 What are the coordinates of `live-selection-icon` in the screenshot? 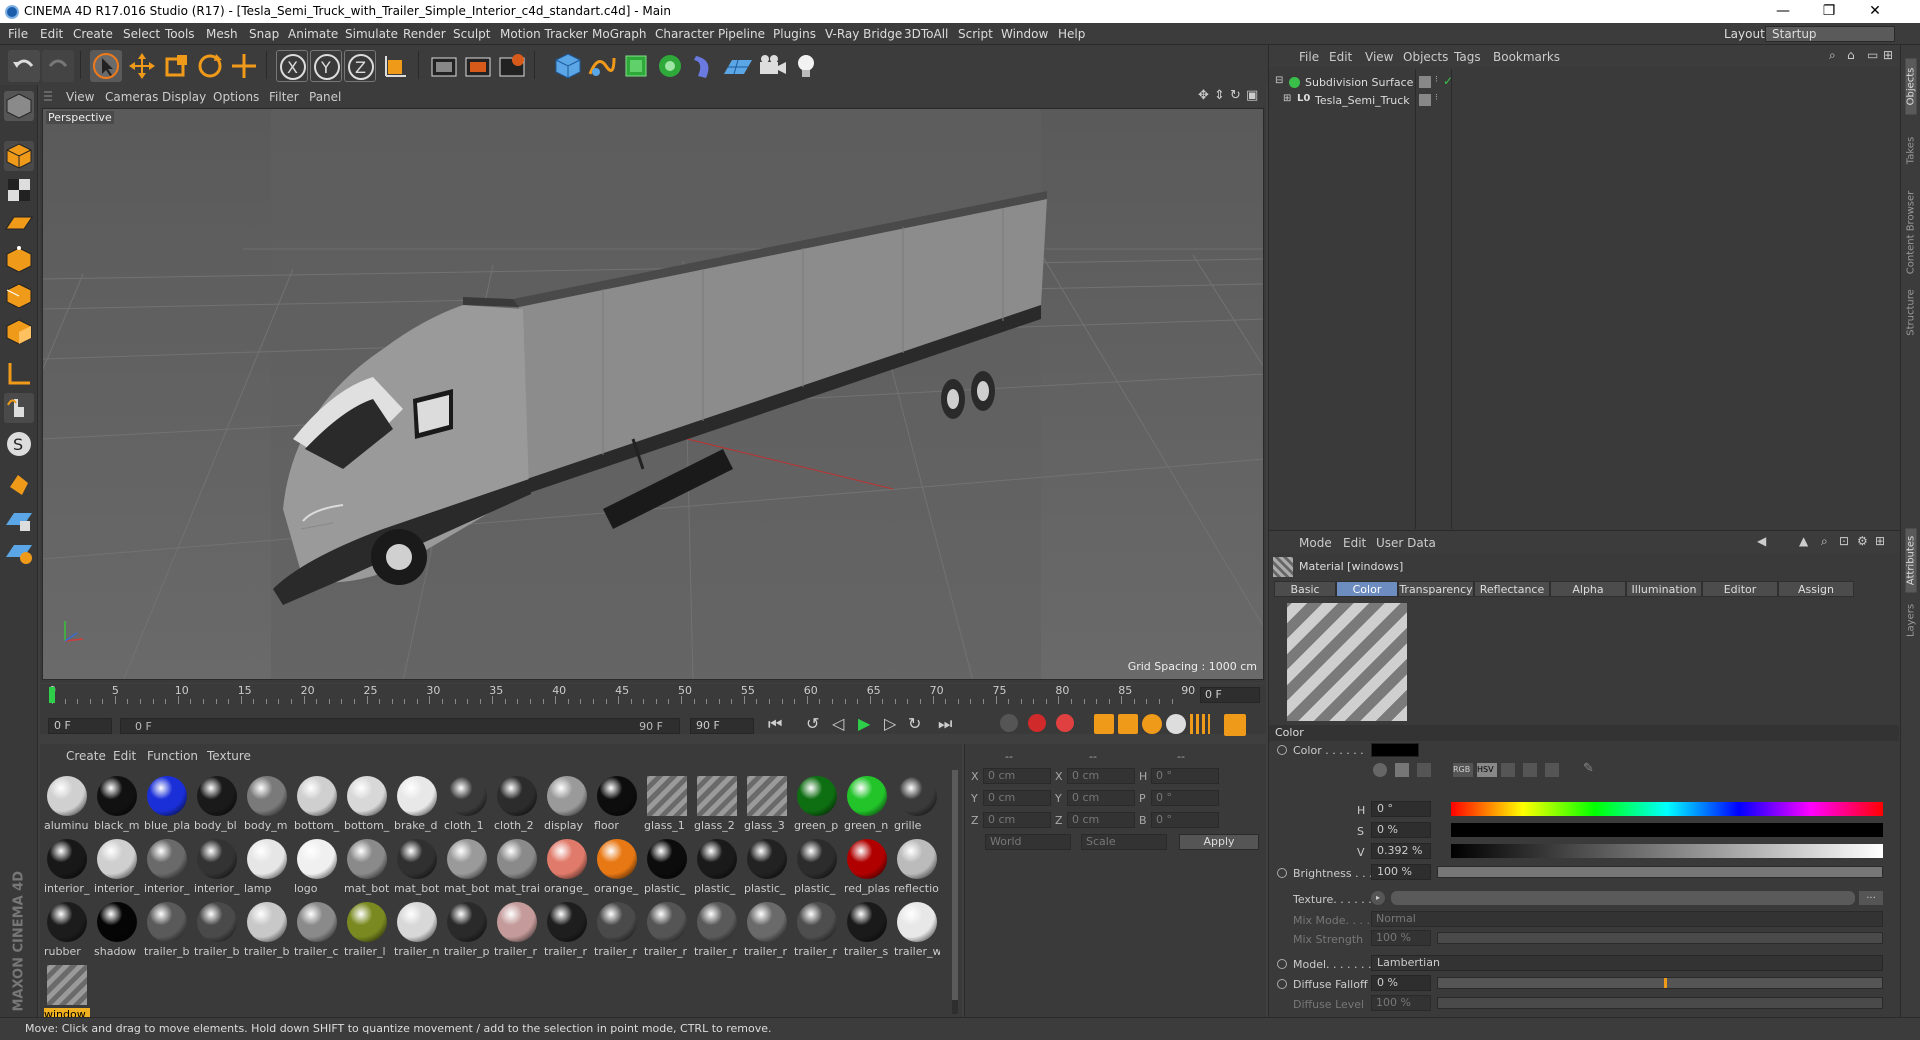 It's located at (106, 66).